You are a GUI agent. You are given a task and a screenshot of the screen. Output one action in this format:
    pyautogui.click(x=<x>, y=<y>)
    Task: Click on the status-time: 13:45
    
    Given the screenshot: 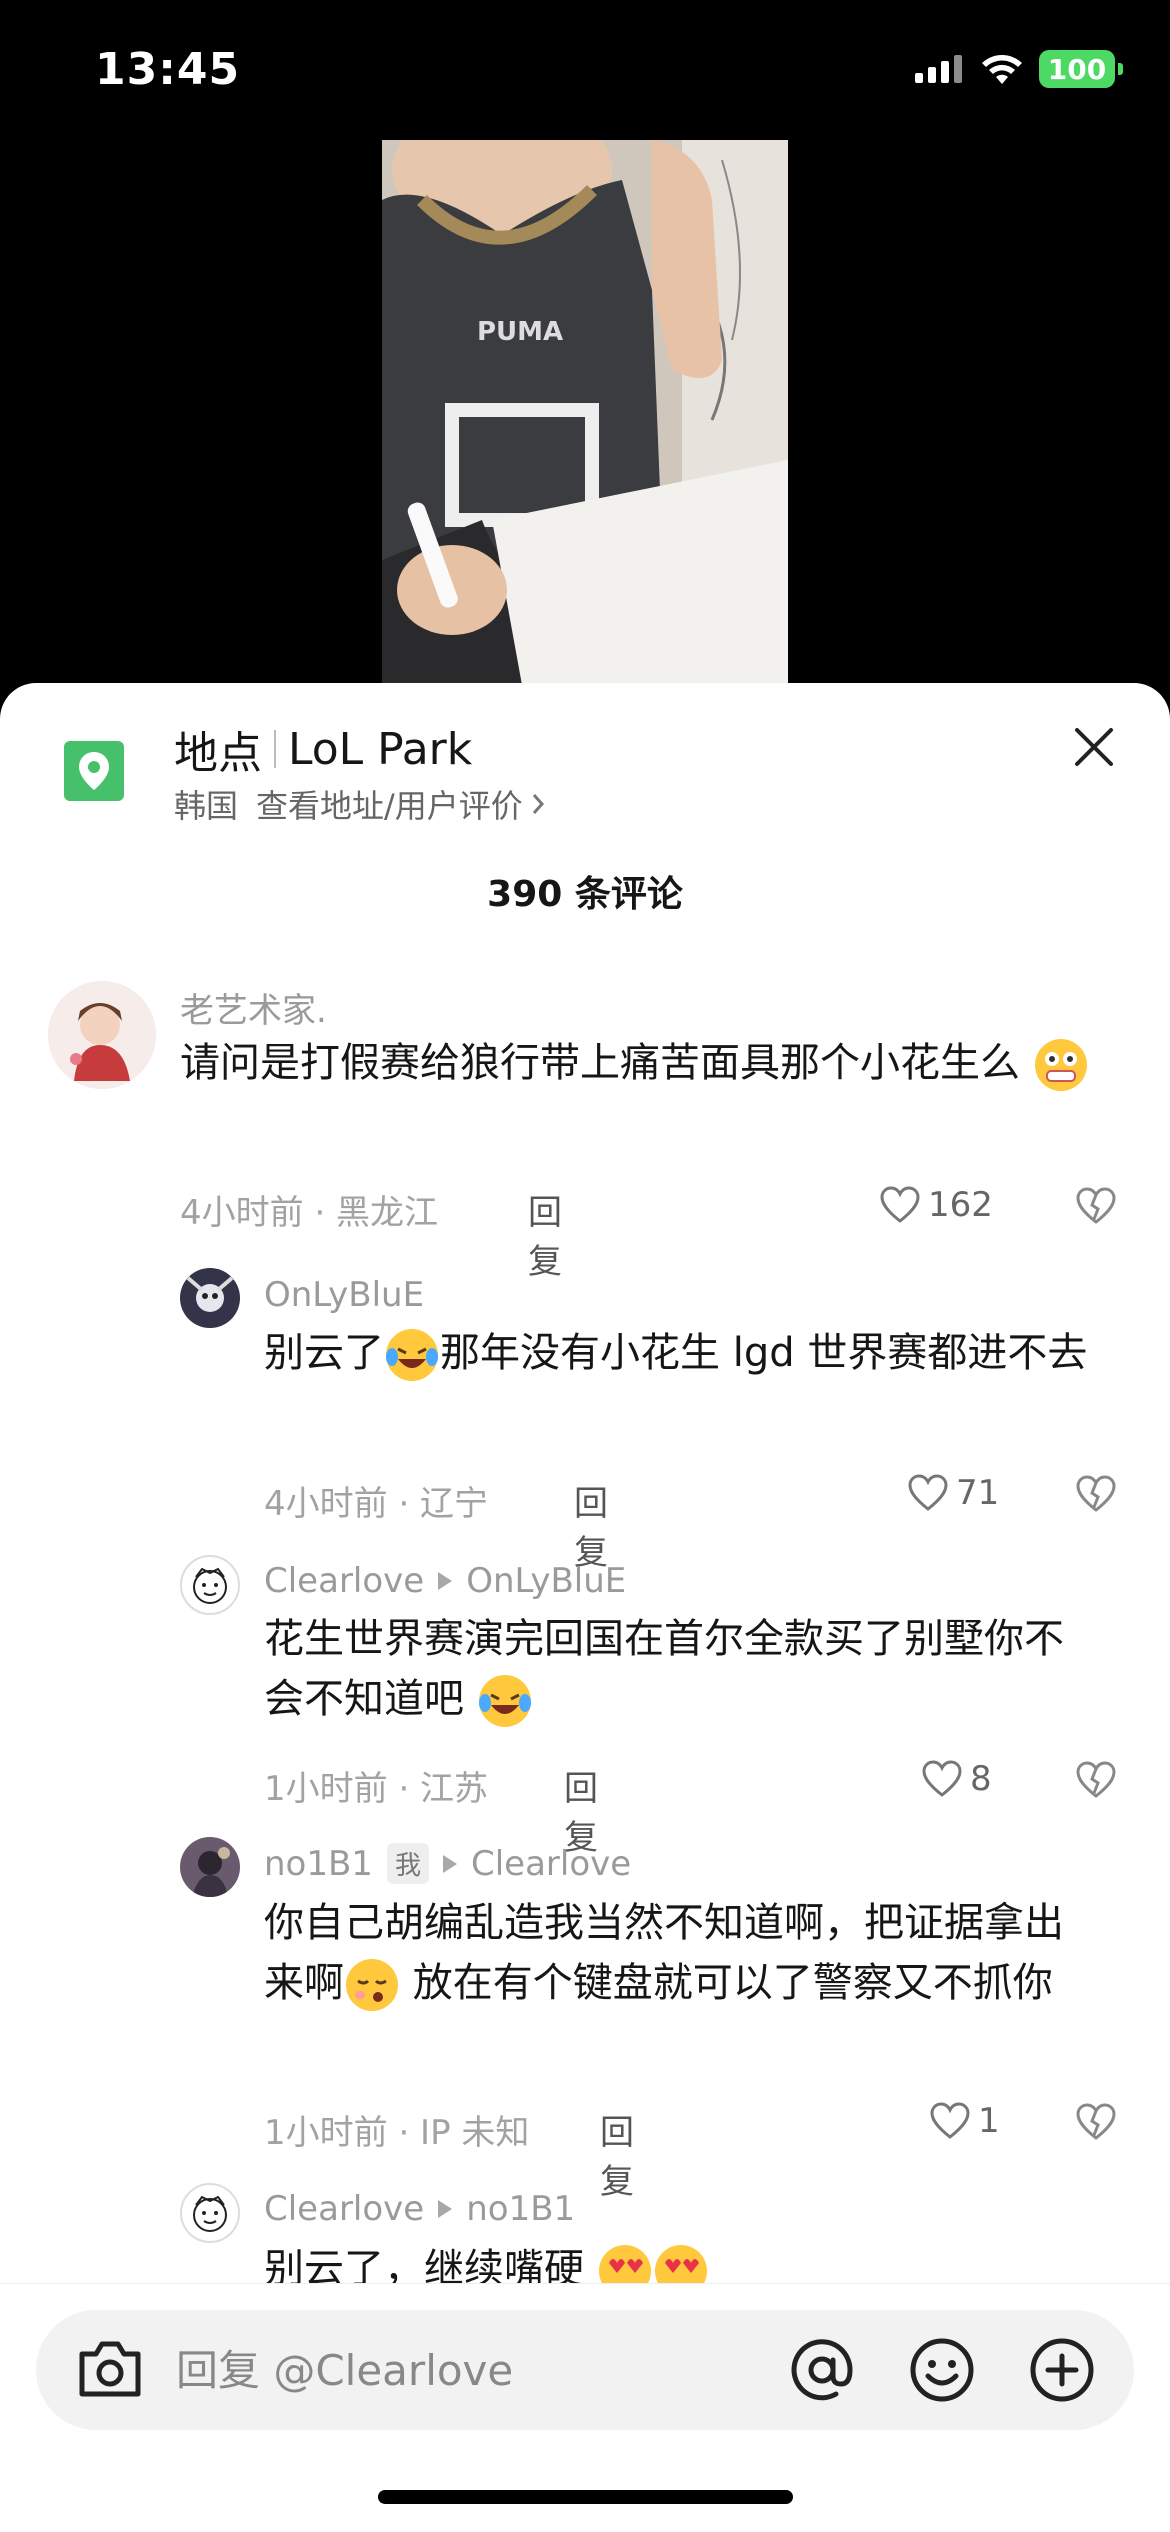 What is the action you would take?
    pyautogui.click(x=168, y=69)
    